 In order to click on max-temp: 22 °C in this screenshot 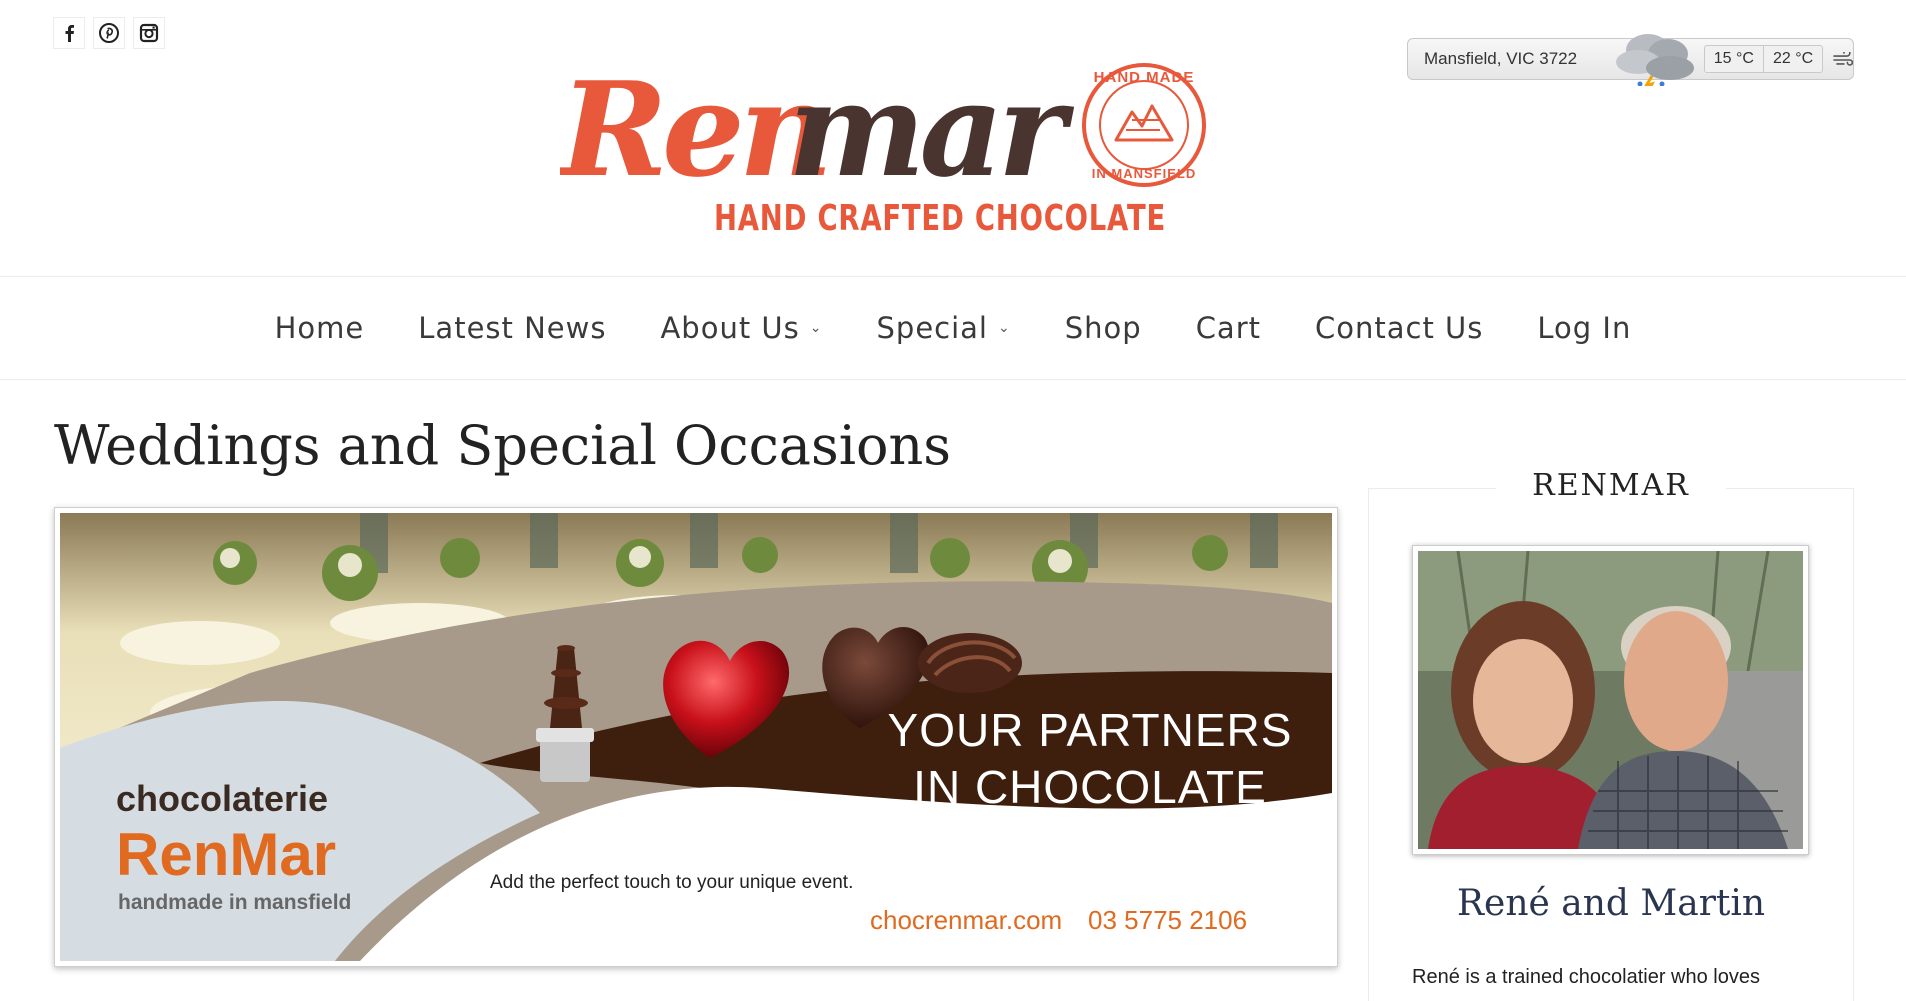, I will do `click(1793, 58)`.